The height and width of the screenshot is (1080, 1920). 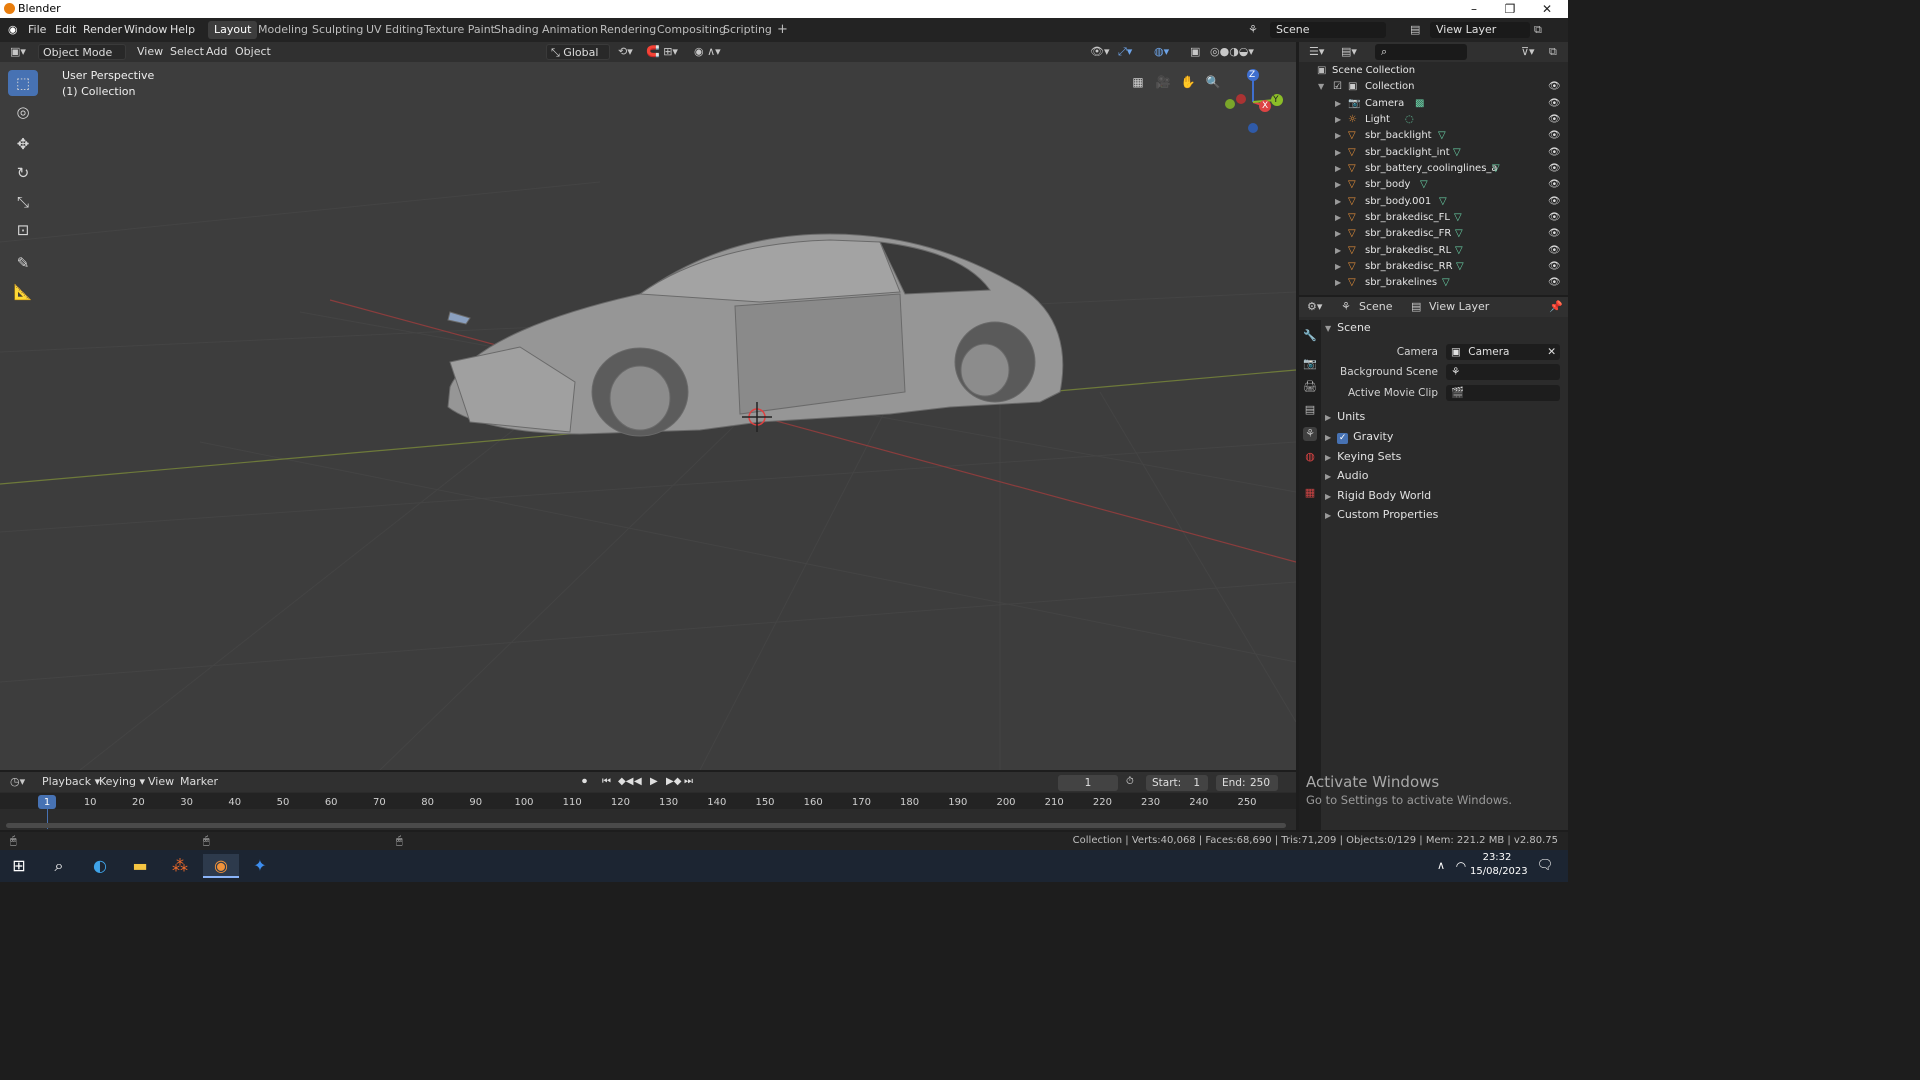 I want to click on new-view-layer-icon: ⧉, so click(x=1538, y=30).